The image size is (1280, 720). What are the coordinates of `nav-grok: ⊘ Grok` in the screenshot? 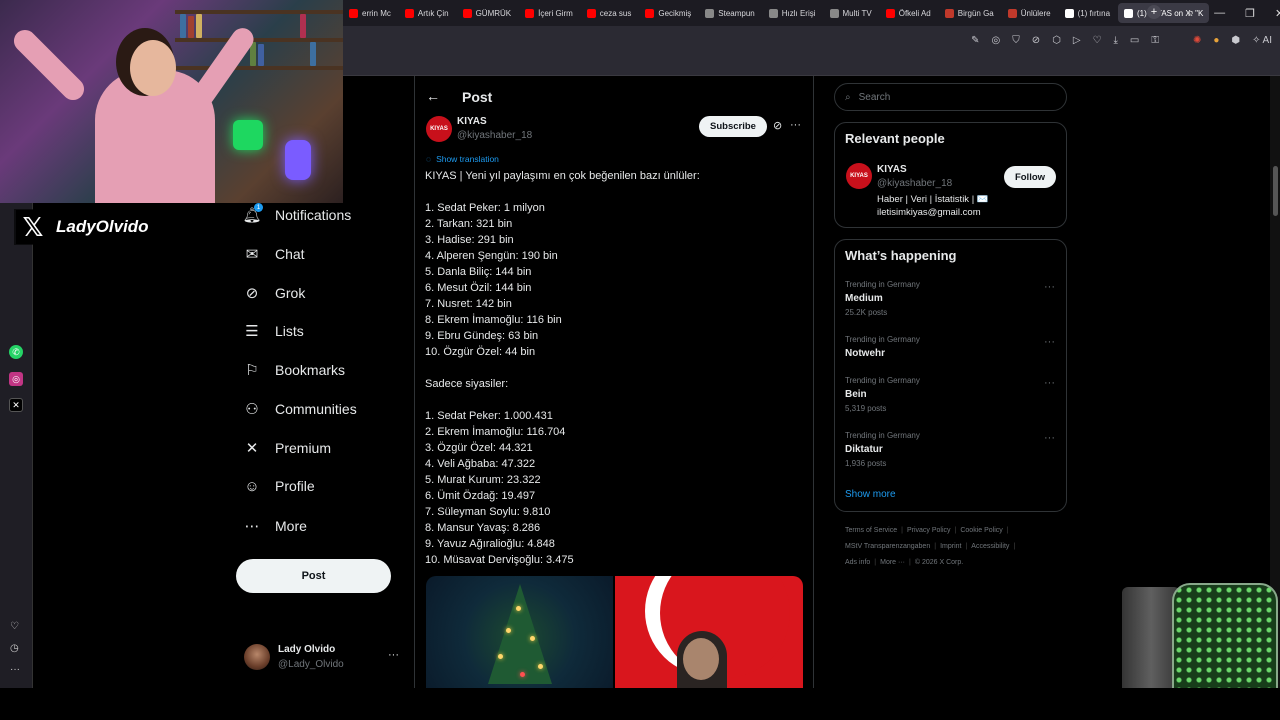 It's located at (274, 293).